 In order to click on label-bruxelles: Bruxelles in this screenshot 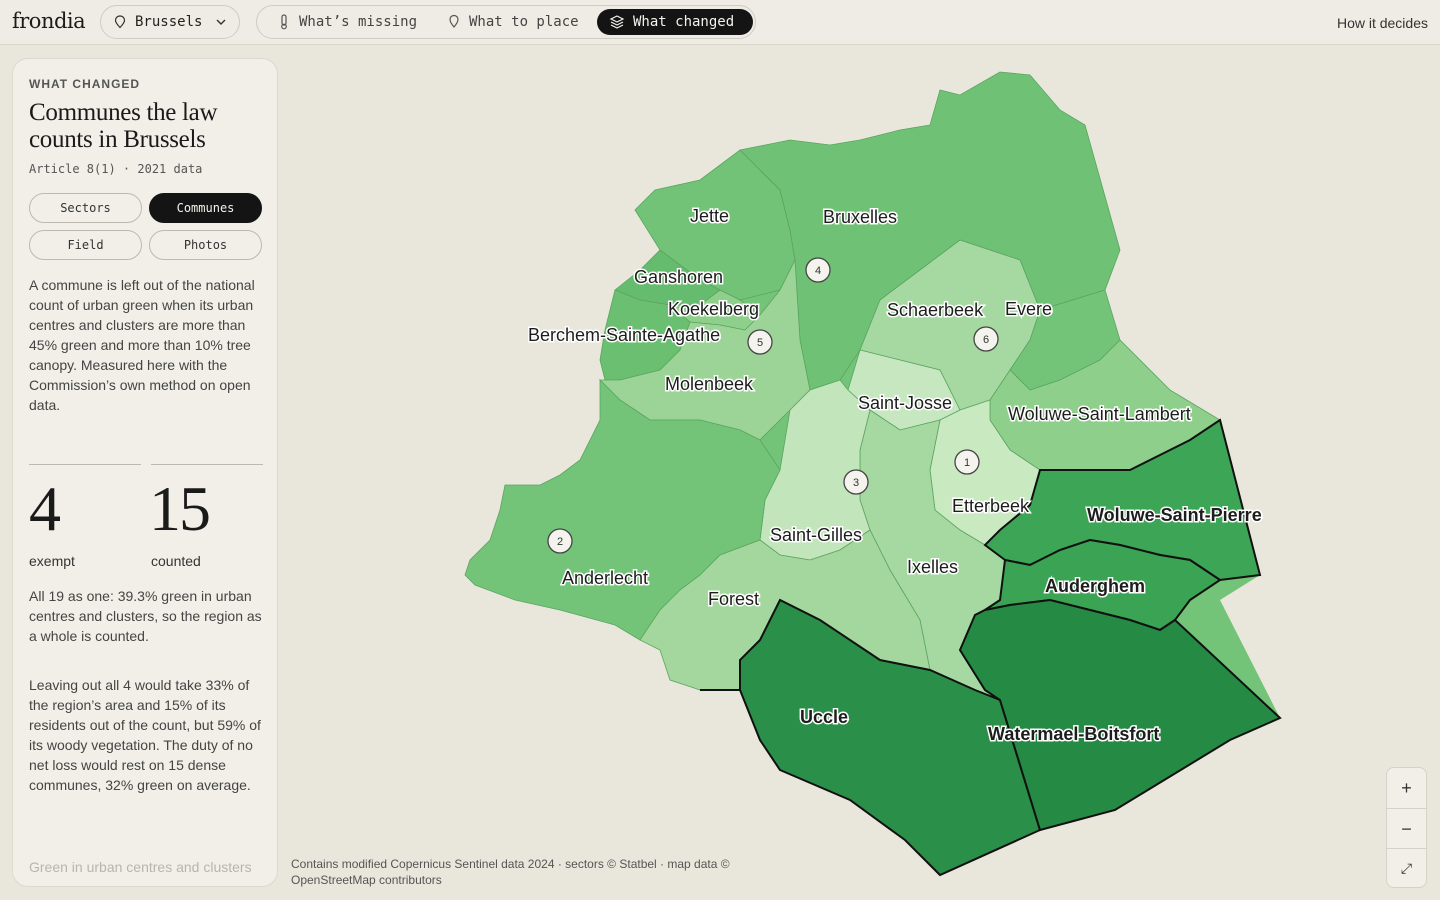, I will do `click(860, 217)`.